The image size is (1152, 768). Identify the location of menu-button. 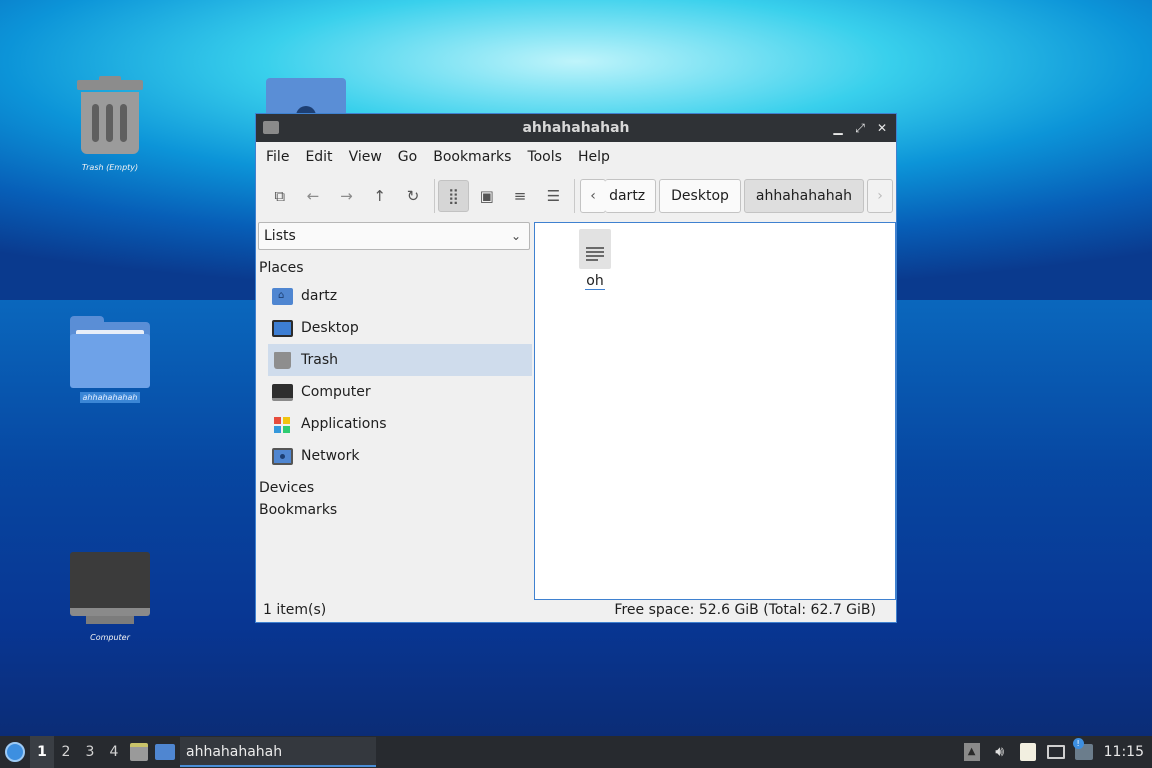
(15, 752).